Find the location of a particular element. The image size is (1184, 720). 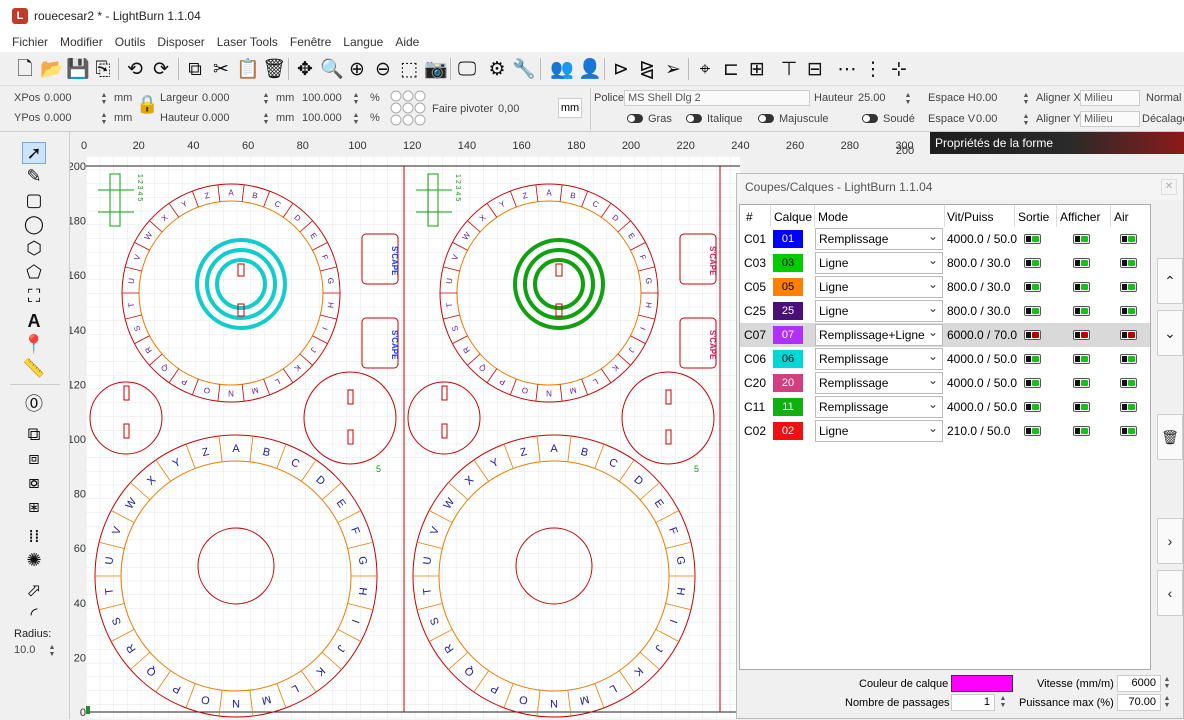

lock-ratio-icon: 🔒 is located at coordinates (147, 107).